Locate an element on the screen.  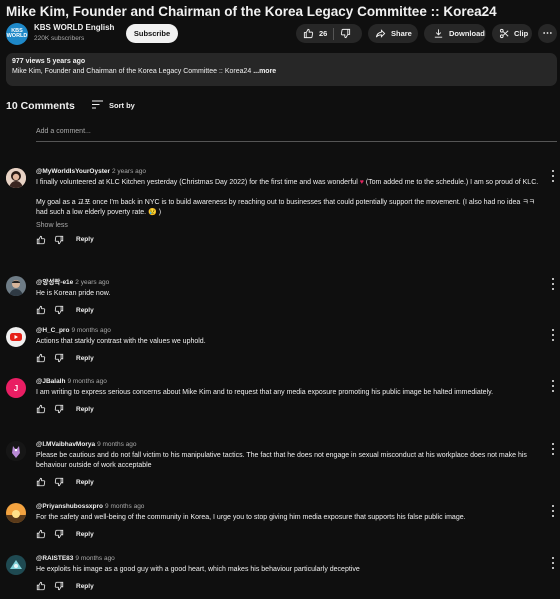
more-actions-button: ⋯ is located at coordinates (547, 33).